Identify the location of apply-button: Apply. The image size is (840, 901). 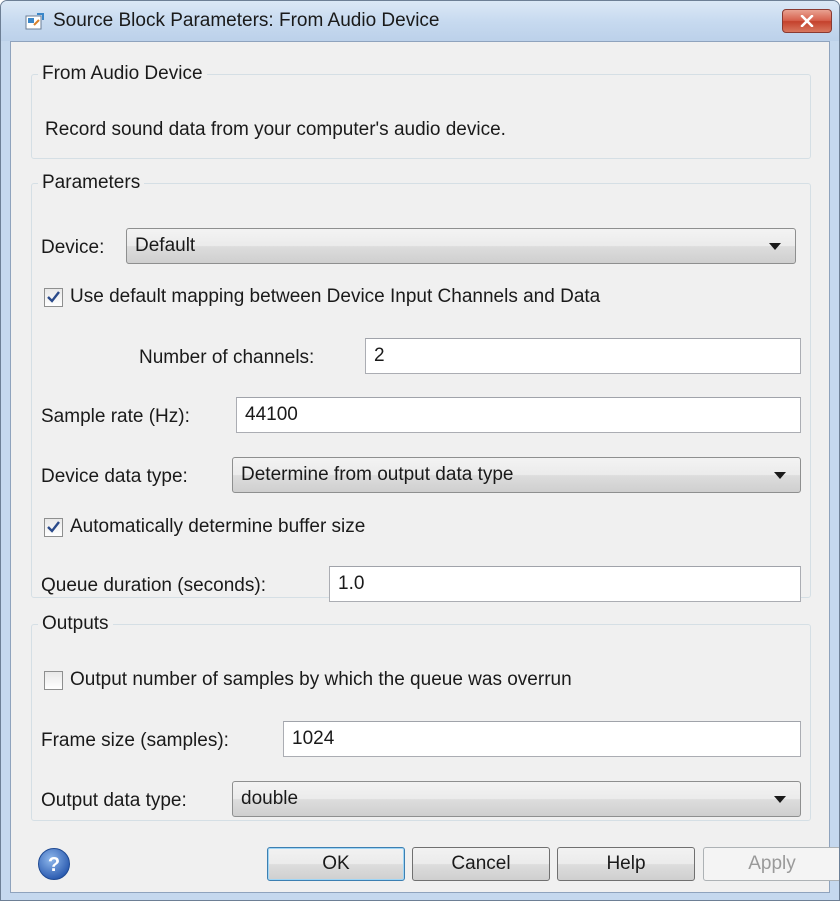
(771, 864).